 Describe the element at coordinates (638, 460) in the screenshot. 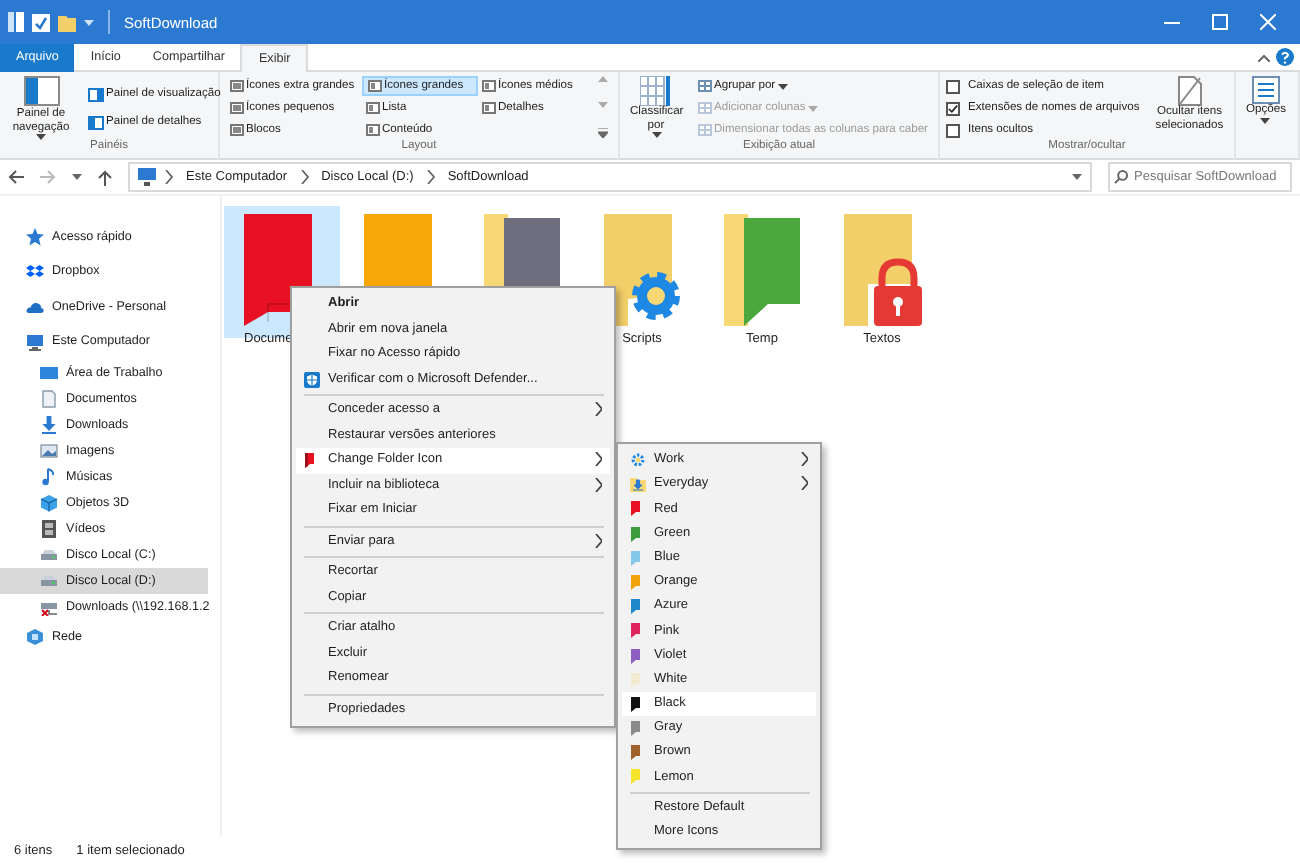

I see `gear-icon` at that location.